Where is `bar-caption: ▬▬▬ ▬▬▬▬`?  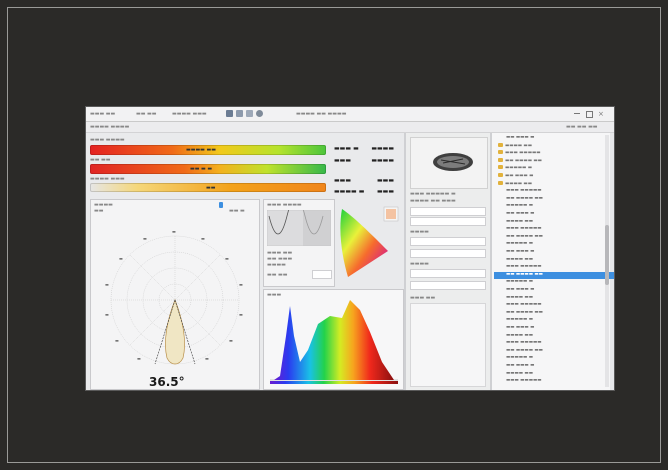
bar-caption: ▬▬▬ ▬▬▬▬ is located at coordinates (107, 140).